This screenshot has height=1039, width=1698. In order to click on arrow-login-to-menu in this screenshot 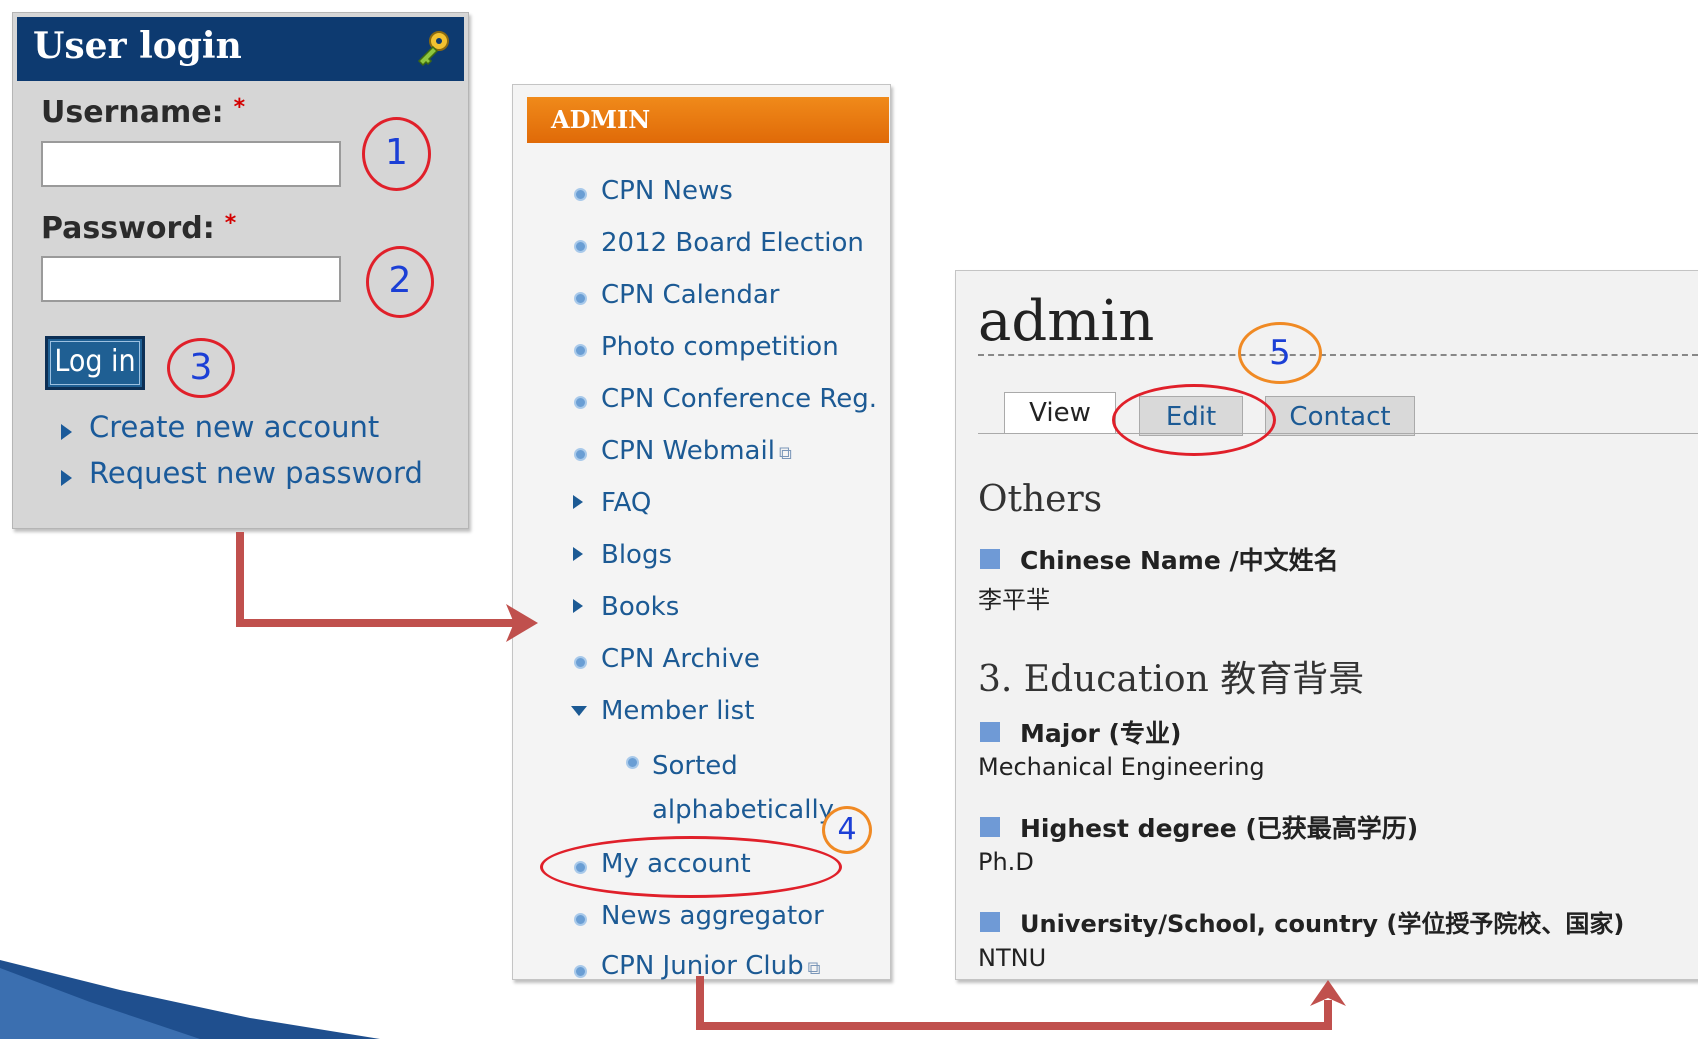, I will do `click(379, 579)`.